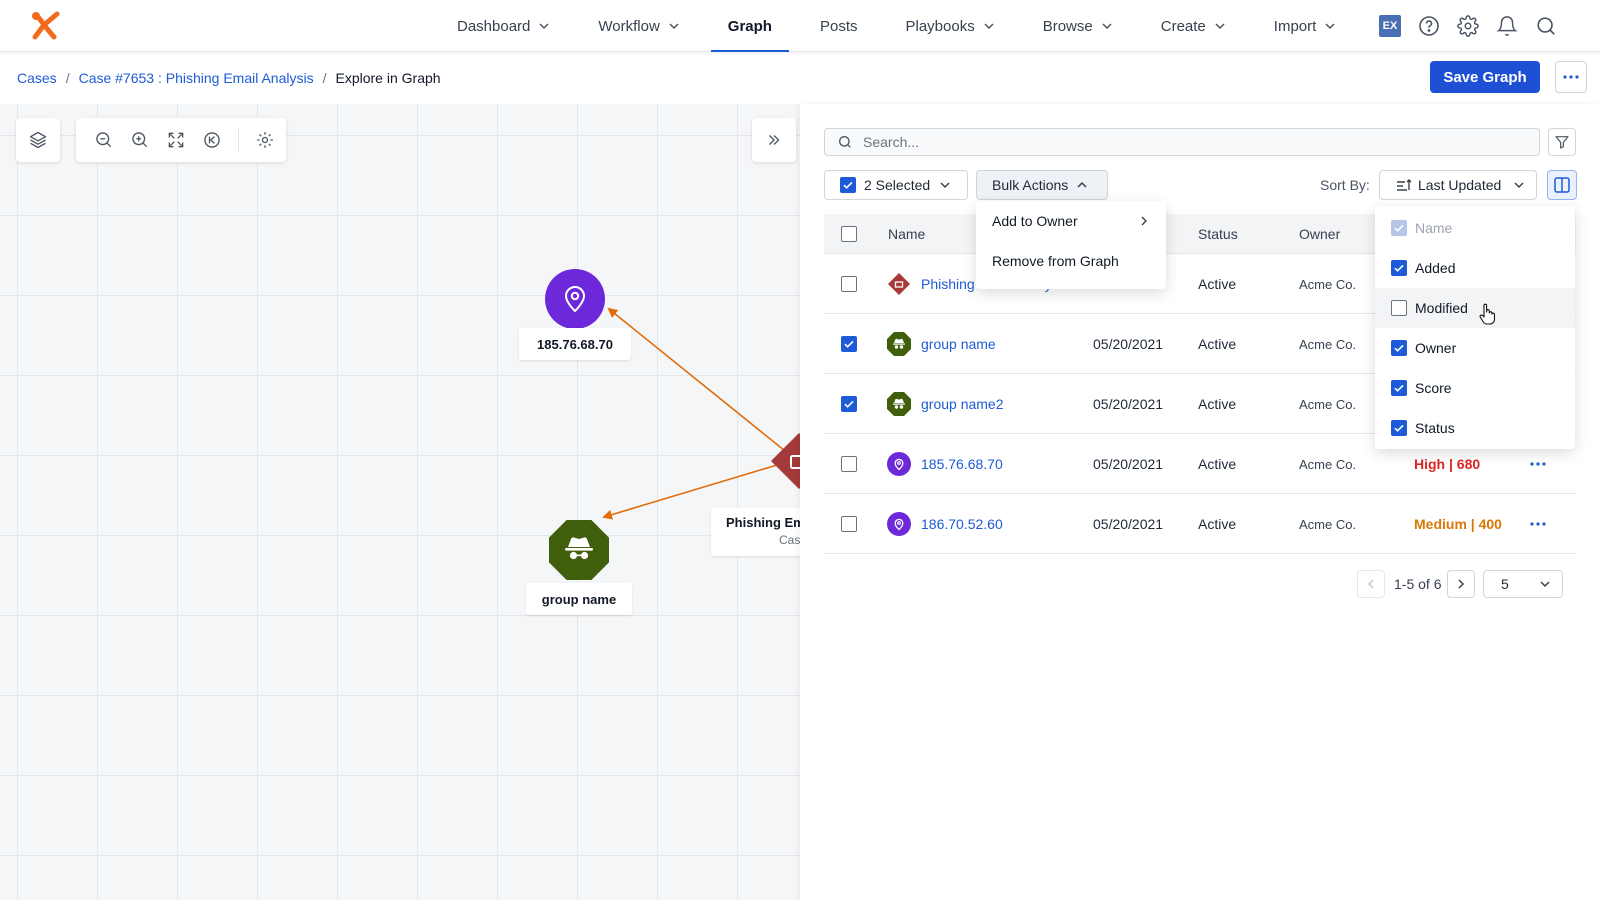 The width and height of the screenshot is (1600, 900). I want to click on gear-icon, so click(1468, 26).